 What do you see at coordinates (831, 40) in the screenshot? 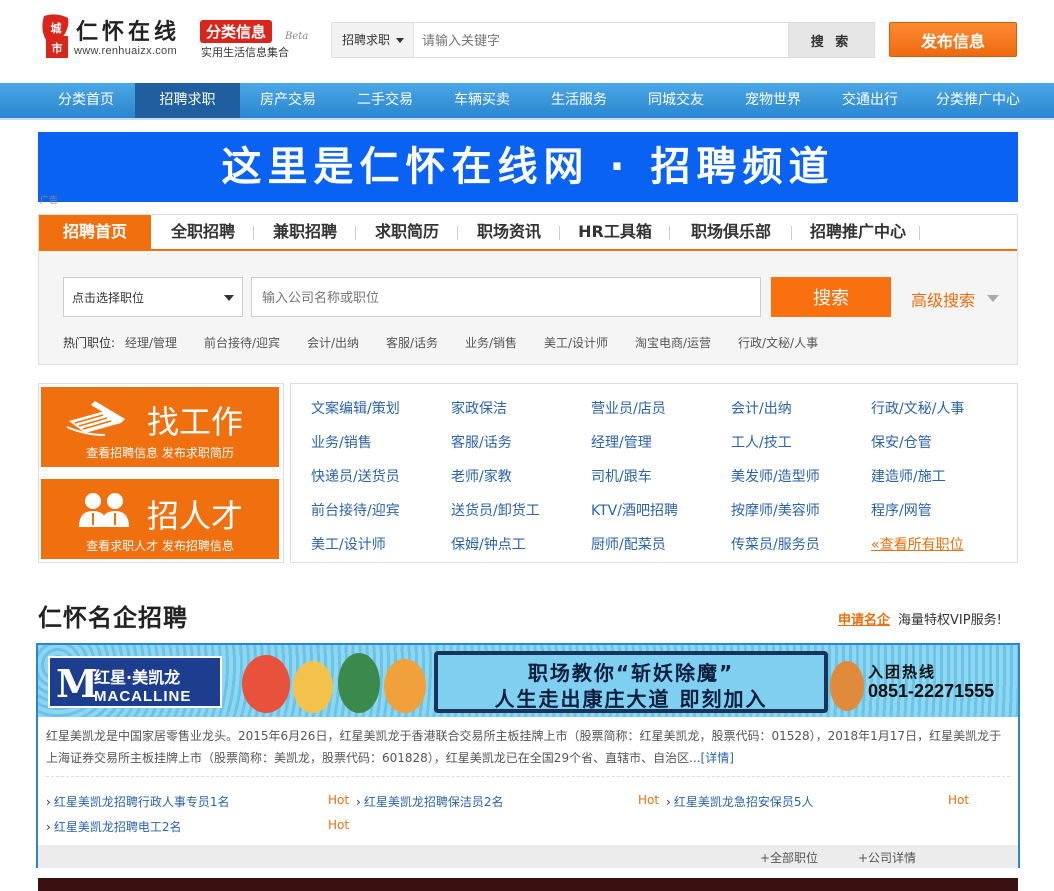
I see `search-button: 搜 索` at bounding box center [831, 40].